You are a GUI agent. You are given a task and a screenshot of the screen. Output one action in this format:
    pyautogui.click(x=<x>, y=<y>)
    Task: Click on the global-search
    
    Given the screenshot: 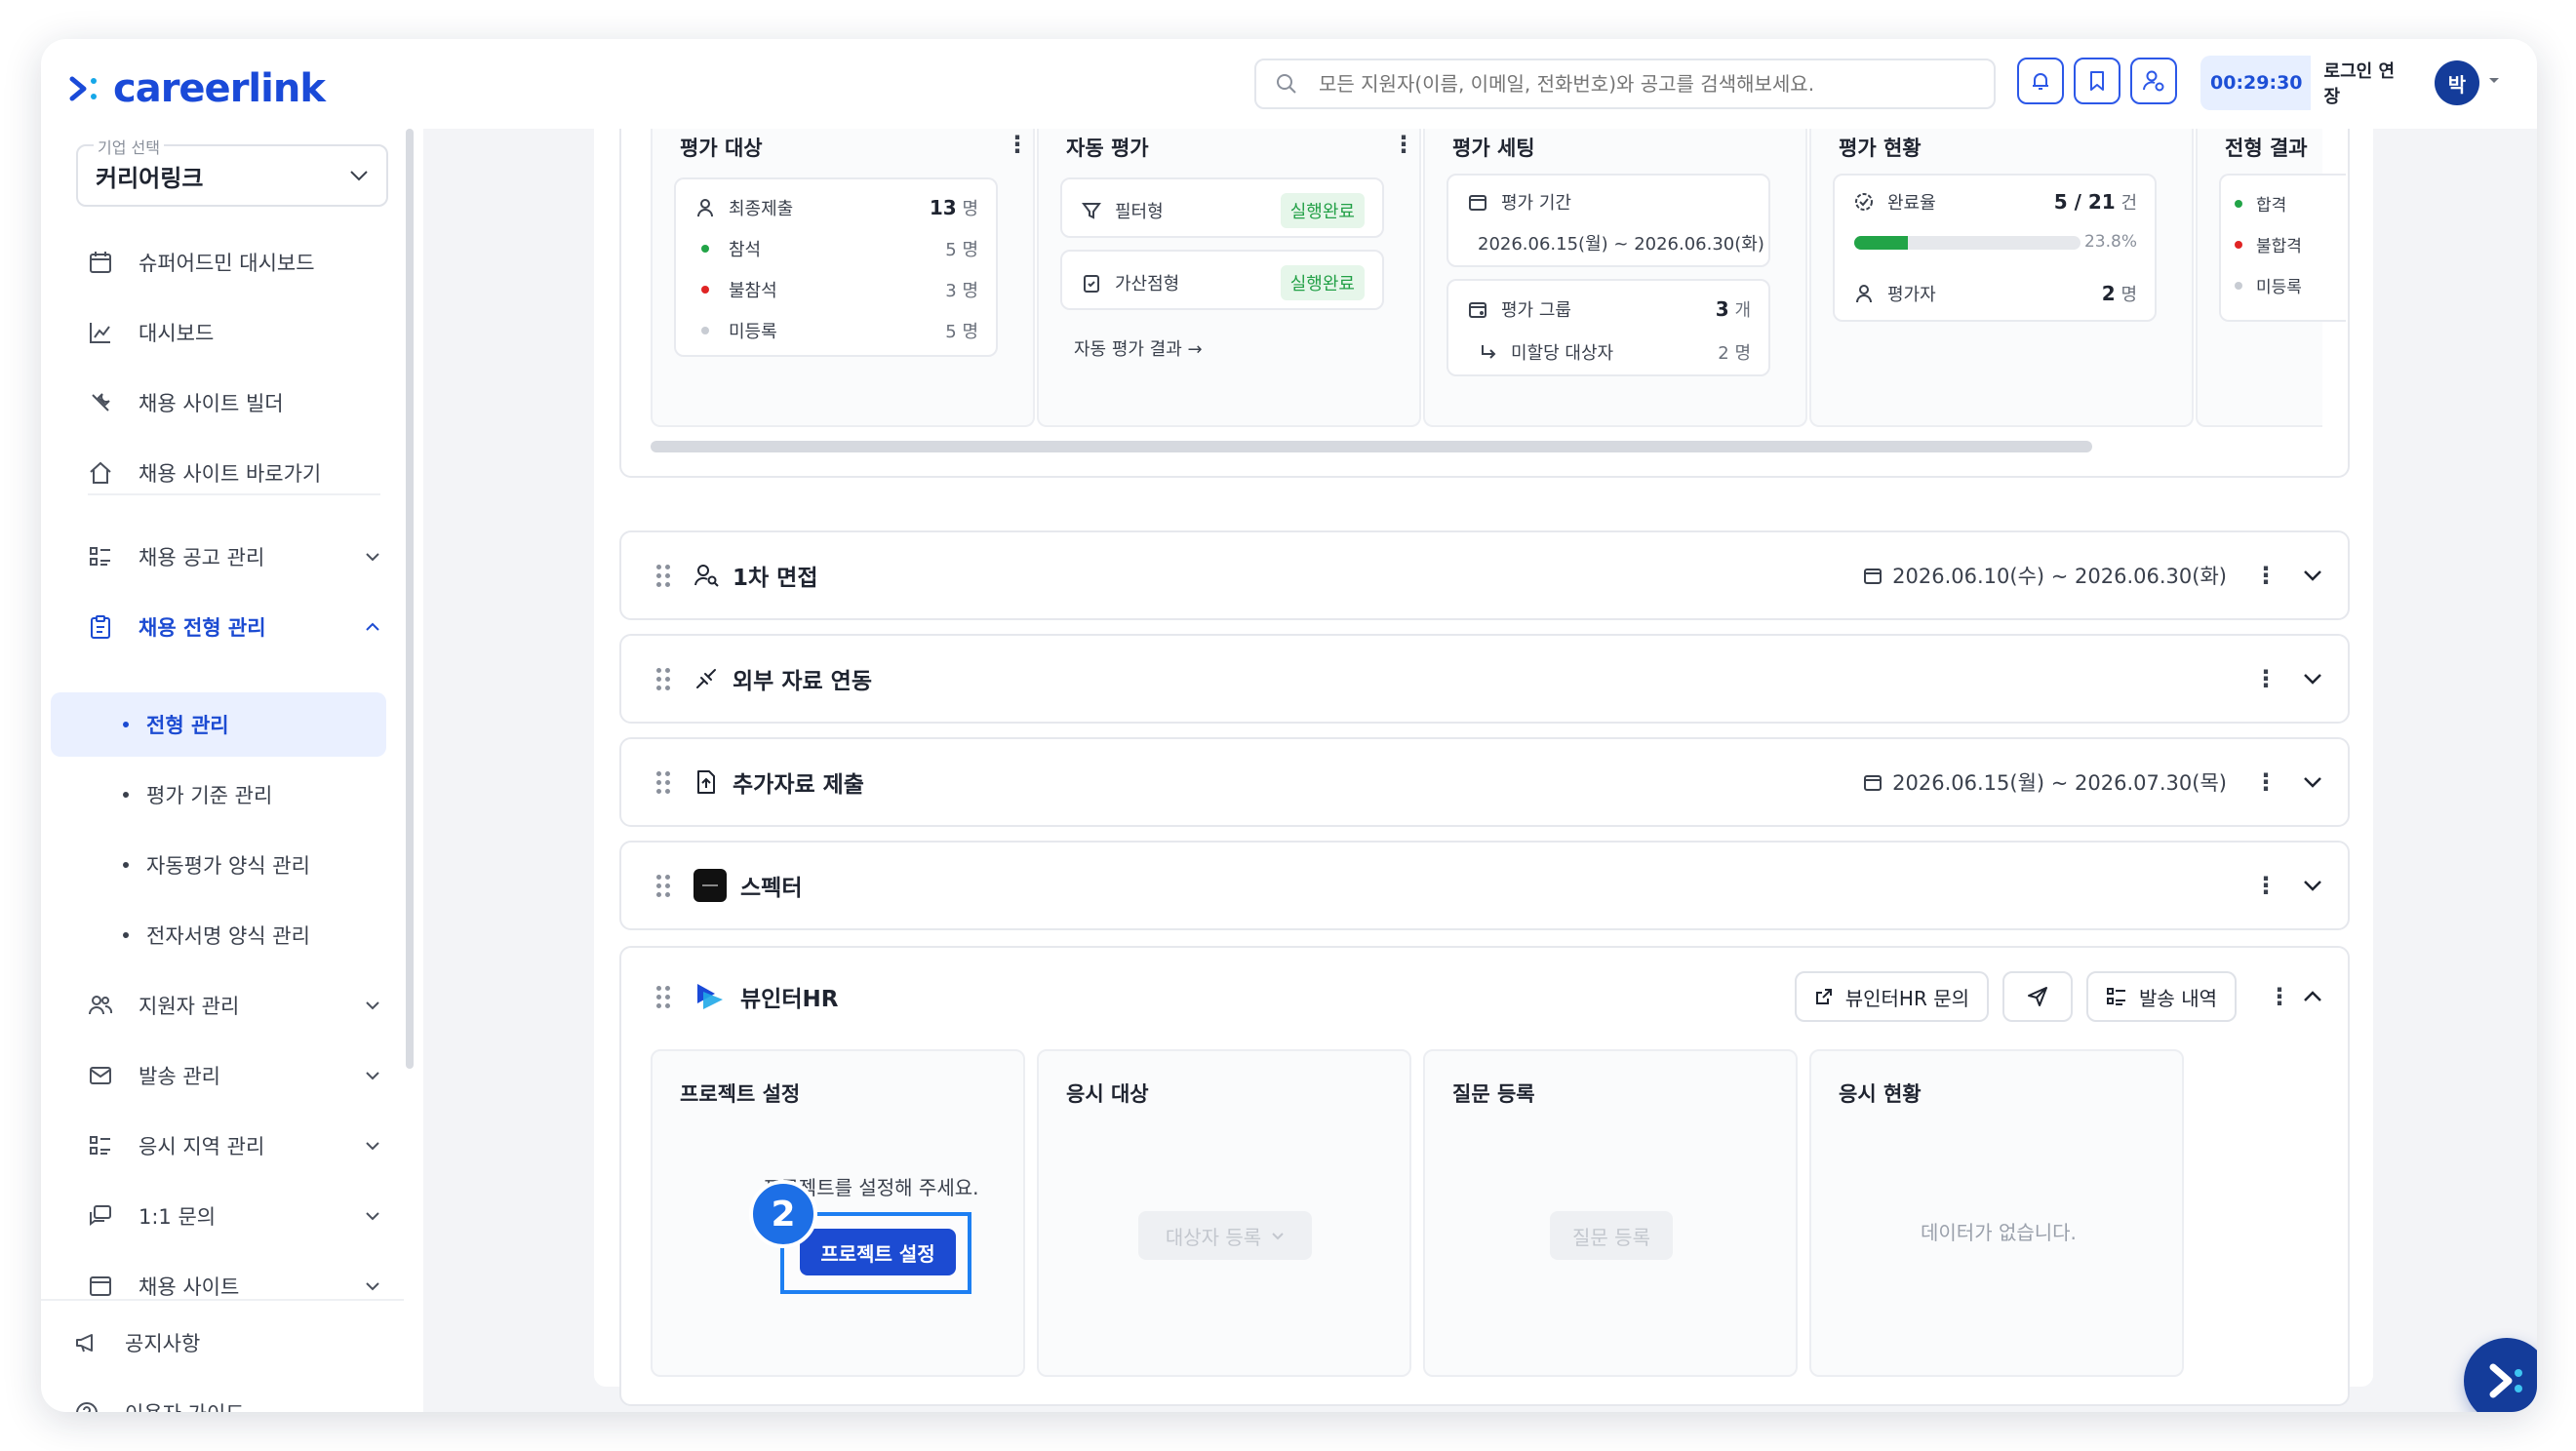 What is the action you would take?
    pyautogui.click(x=1625, y=84)
    